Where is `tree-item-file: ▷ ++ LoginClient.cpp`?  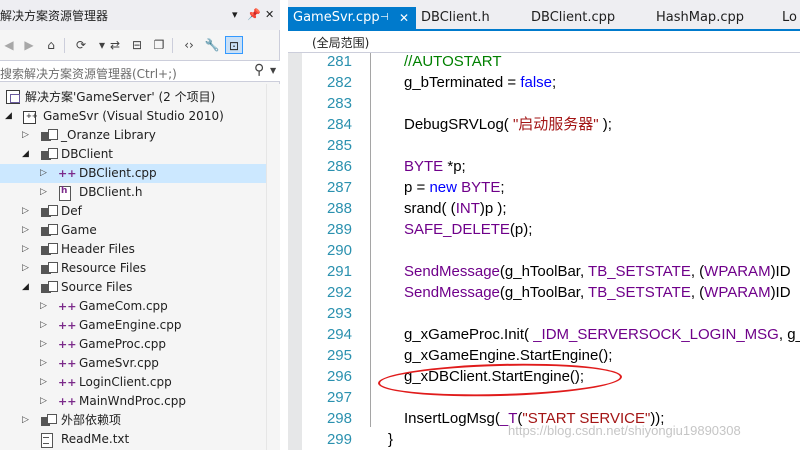
tree-item-file: ▷ ++ LoginClient.cpp is located at coordinates (133, 382).